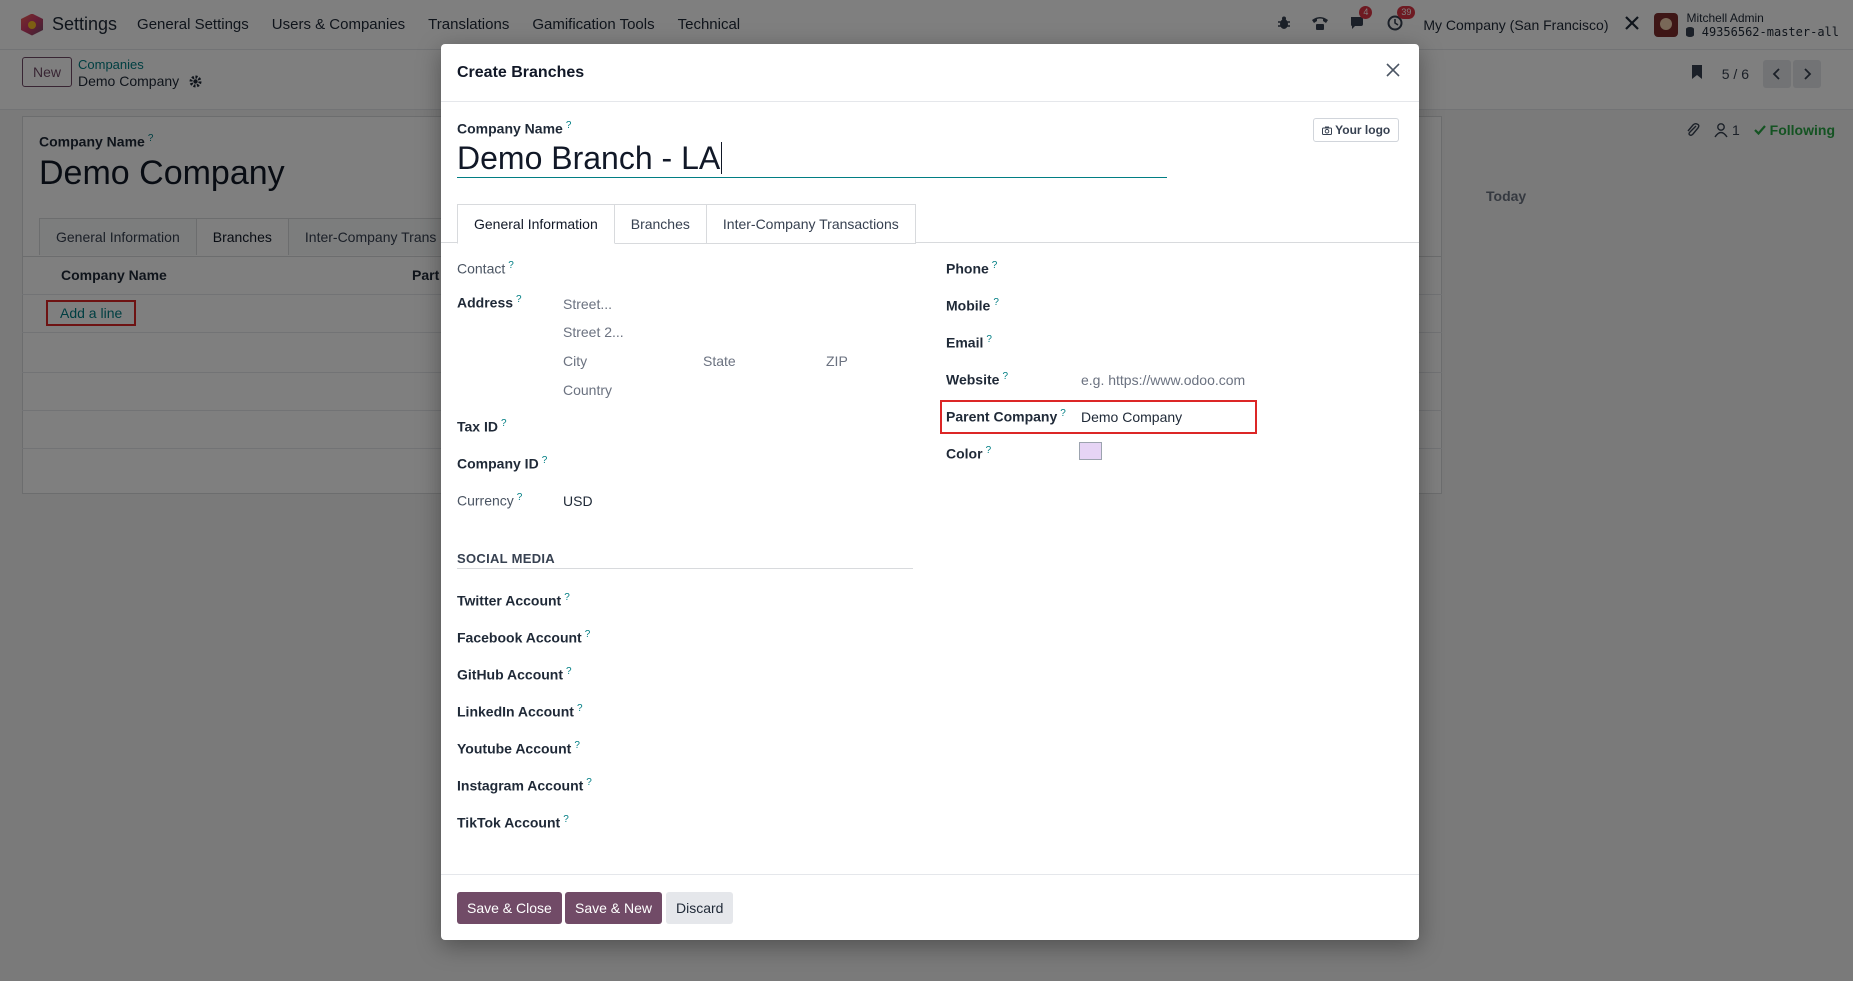 The image size is (1853, 981). Describe the element at coordinates (518, 748) in the screenshot. I see `youtube-label: Youtube Account?` at that location.